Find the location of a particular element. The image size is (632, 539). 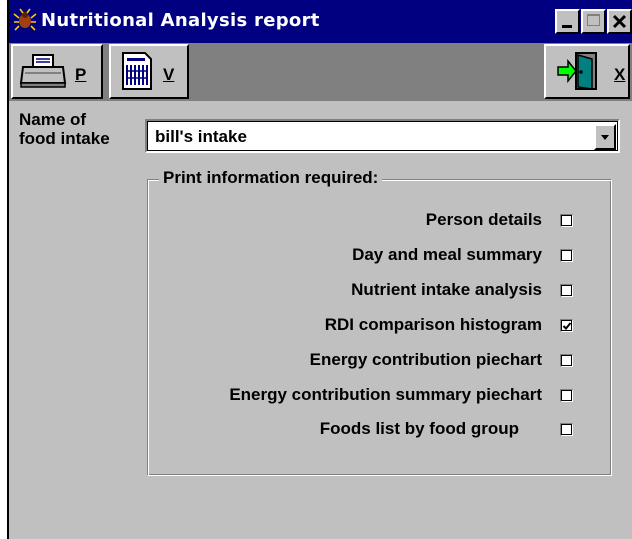

food-intake-label-line2: food intake is located at coordinates (64, 138).